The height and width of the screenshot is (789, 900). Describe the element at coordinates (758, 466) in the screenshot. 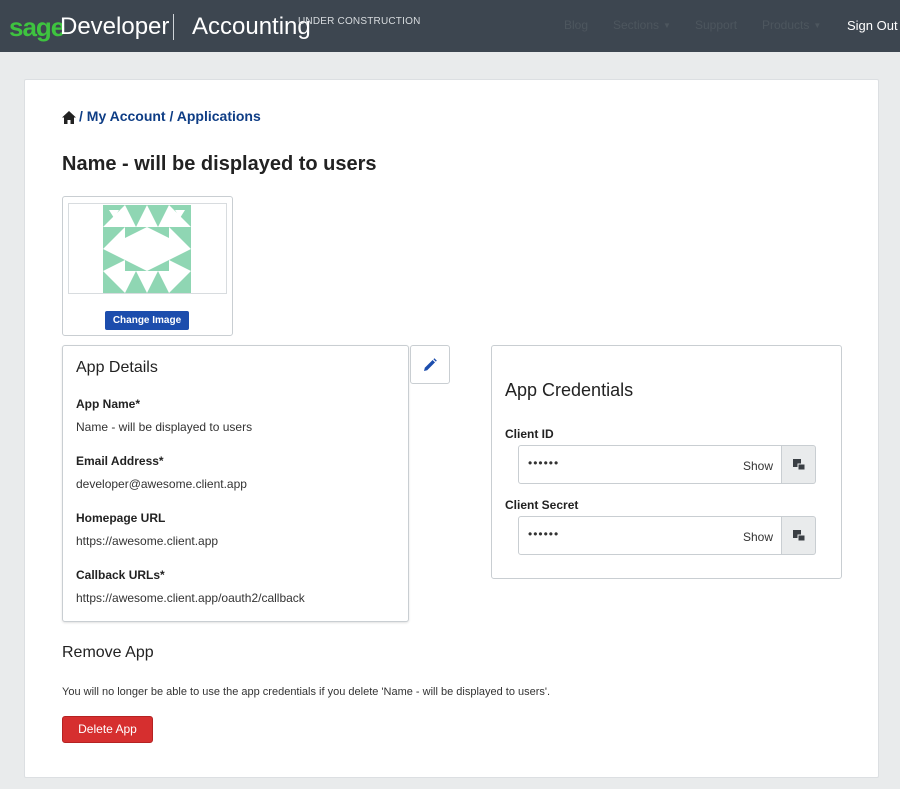

I see `client-id-show-toggle: Show` at that location.